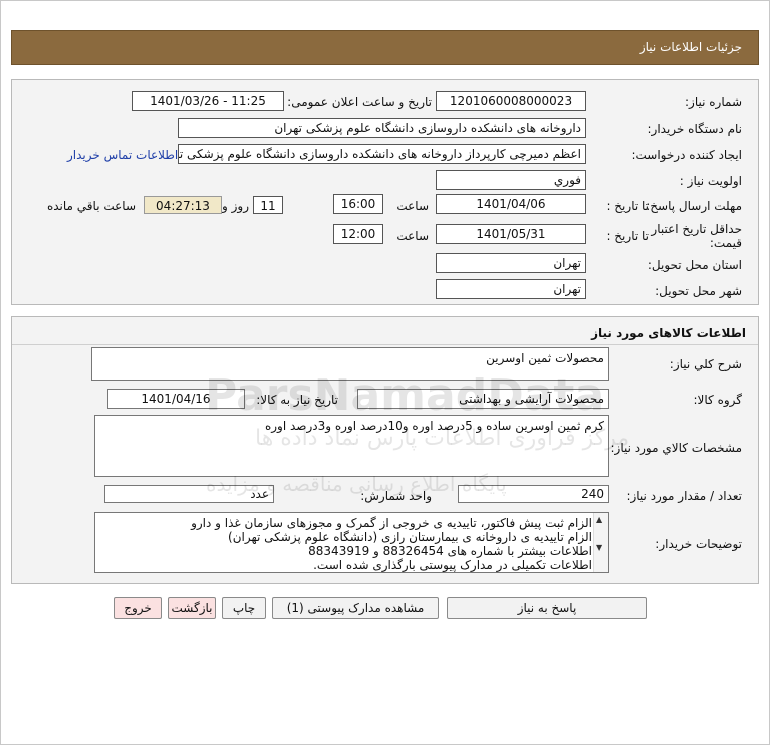  I want to click on priority-label: اولویت نیاز :, so click(710, 181).